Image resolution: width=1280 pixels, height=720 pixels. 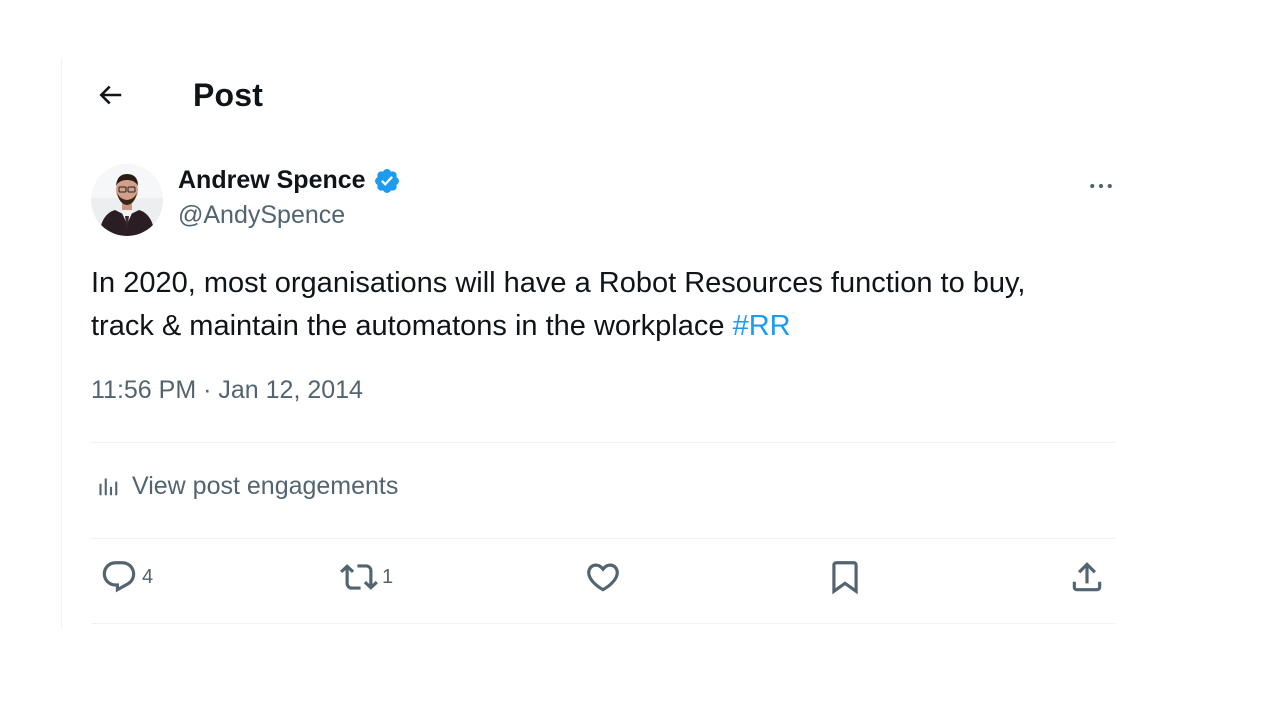 I want to click on back-button, so click(x=110, y=95).